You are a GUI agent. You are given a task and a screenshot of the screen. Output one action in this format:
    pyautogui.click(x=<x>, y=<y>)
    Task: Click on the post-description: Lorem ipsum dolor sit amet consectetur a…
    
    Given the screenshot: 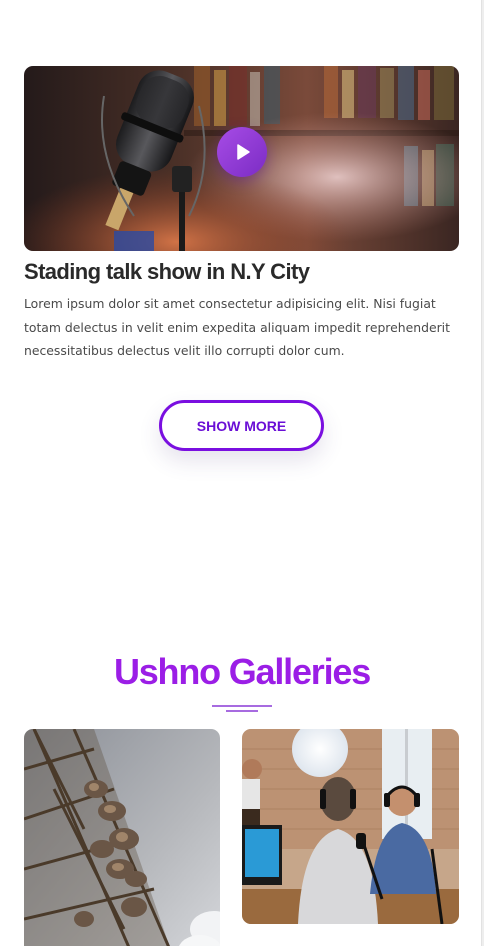 What is the action you would take?
    pyautogui.click(x=237, y=327)
    